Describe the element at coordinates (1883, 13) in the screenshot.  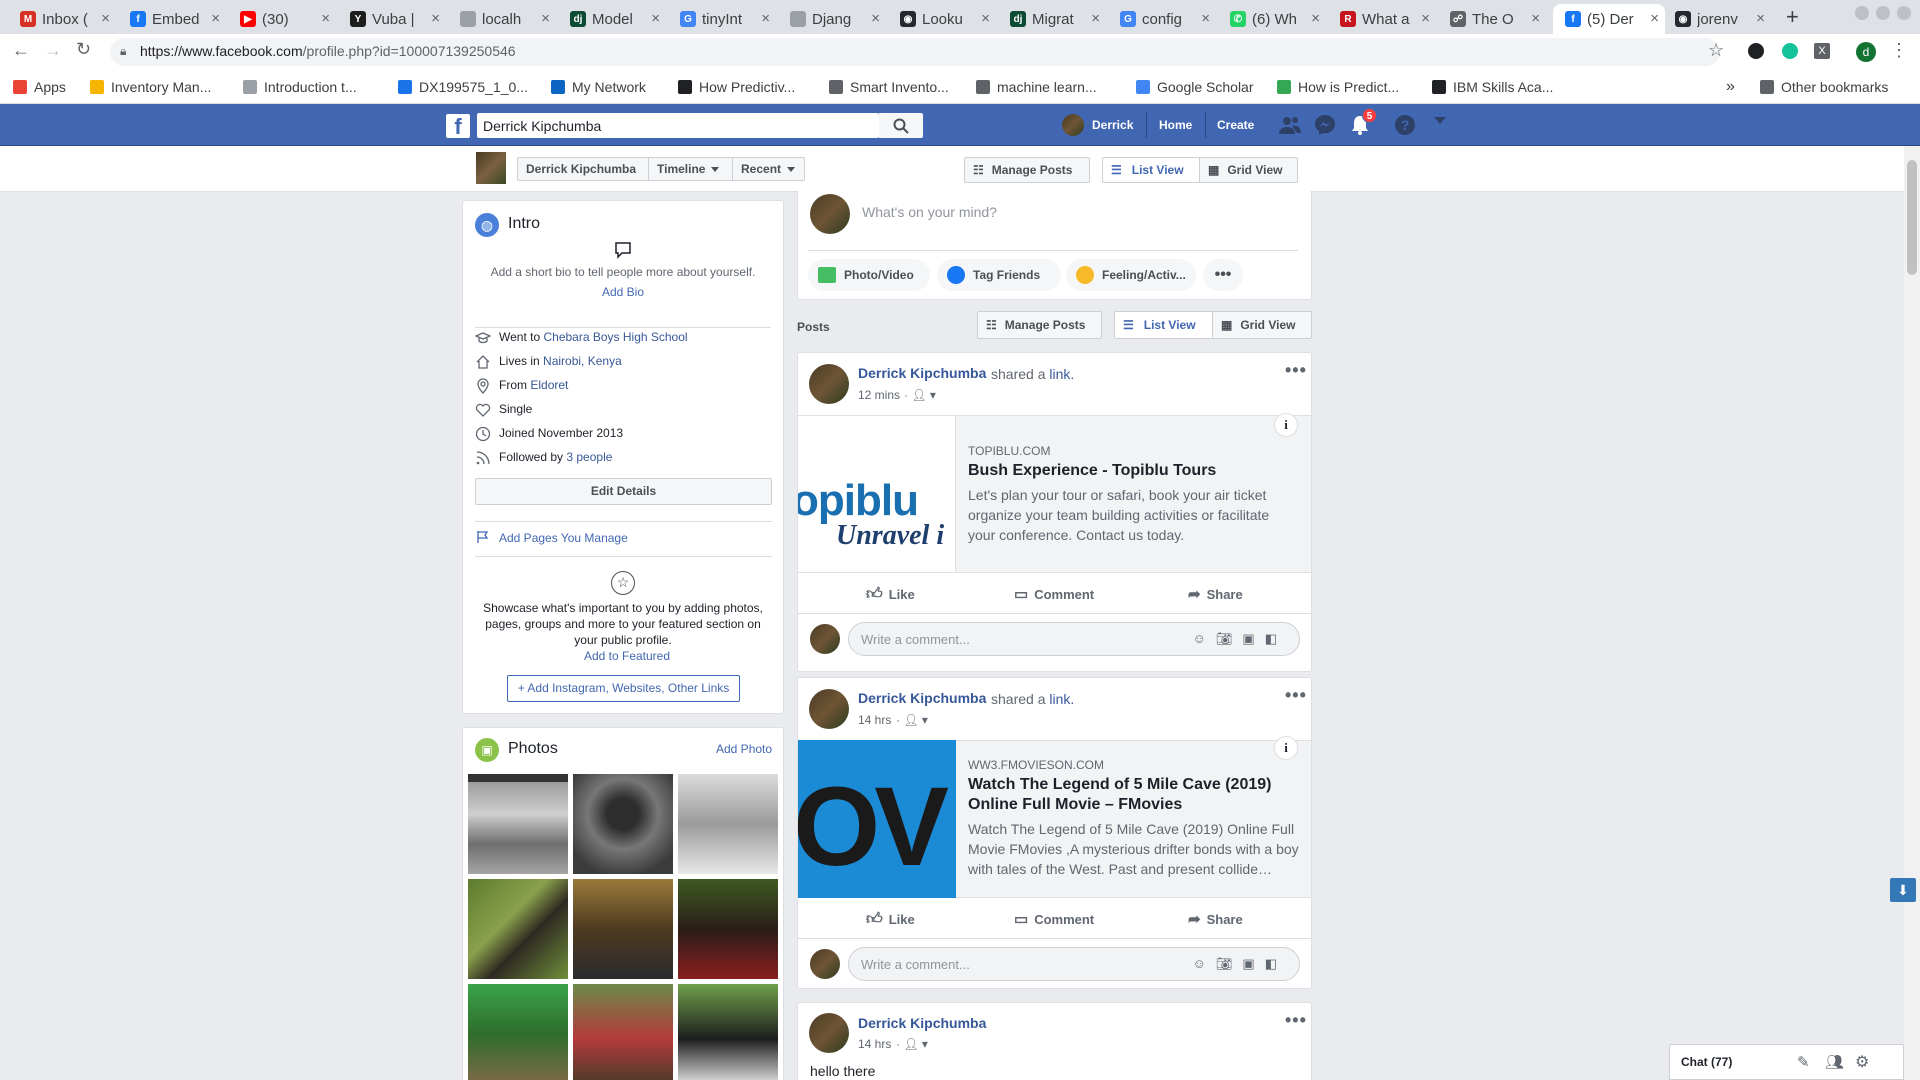
I see `maximize-button` at that location.